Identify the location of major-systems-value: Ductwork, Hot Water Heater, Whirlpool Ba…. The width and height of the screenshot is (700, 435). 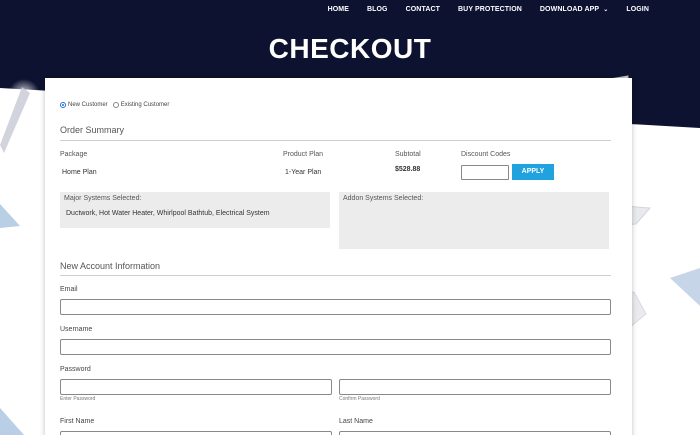
(168, 213).